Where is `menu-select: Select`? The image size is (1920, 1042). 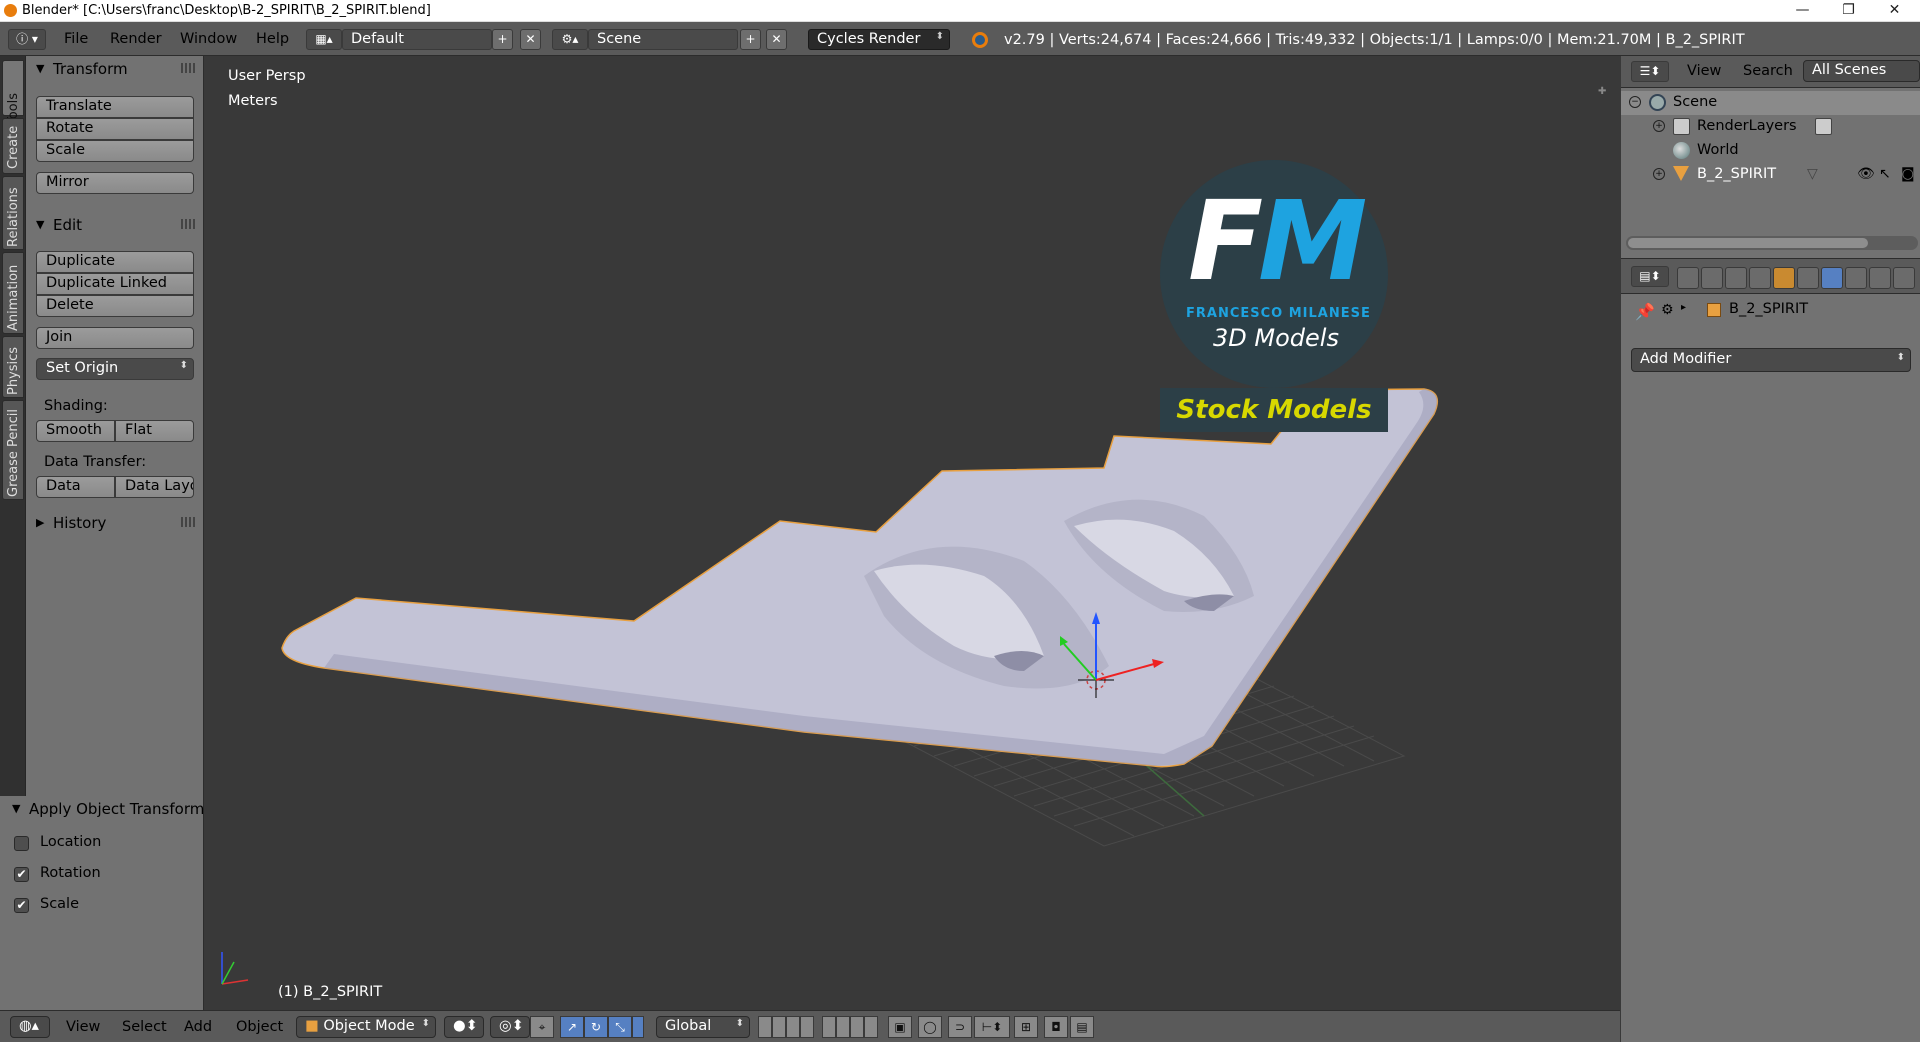
menu-select: Select is located at coordinates (144, 1027).